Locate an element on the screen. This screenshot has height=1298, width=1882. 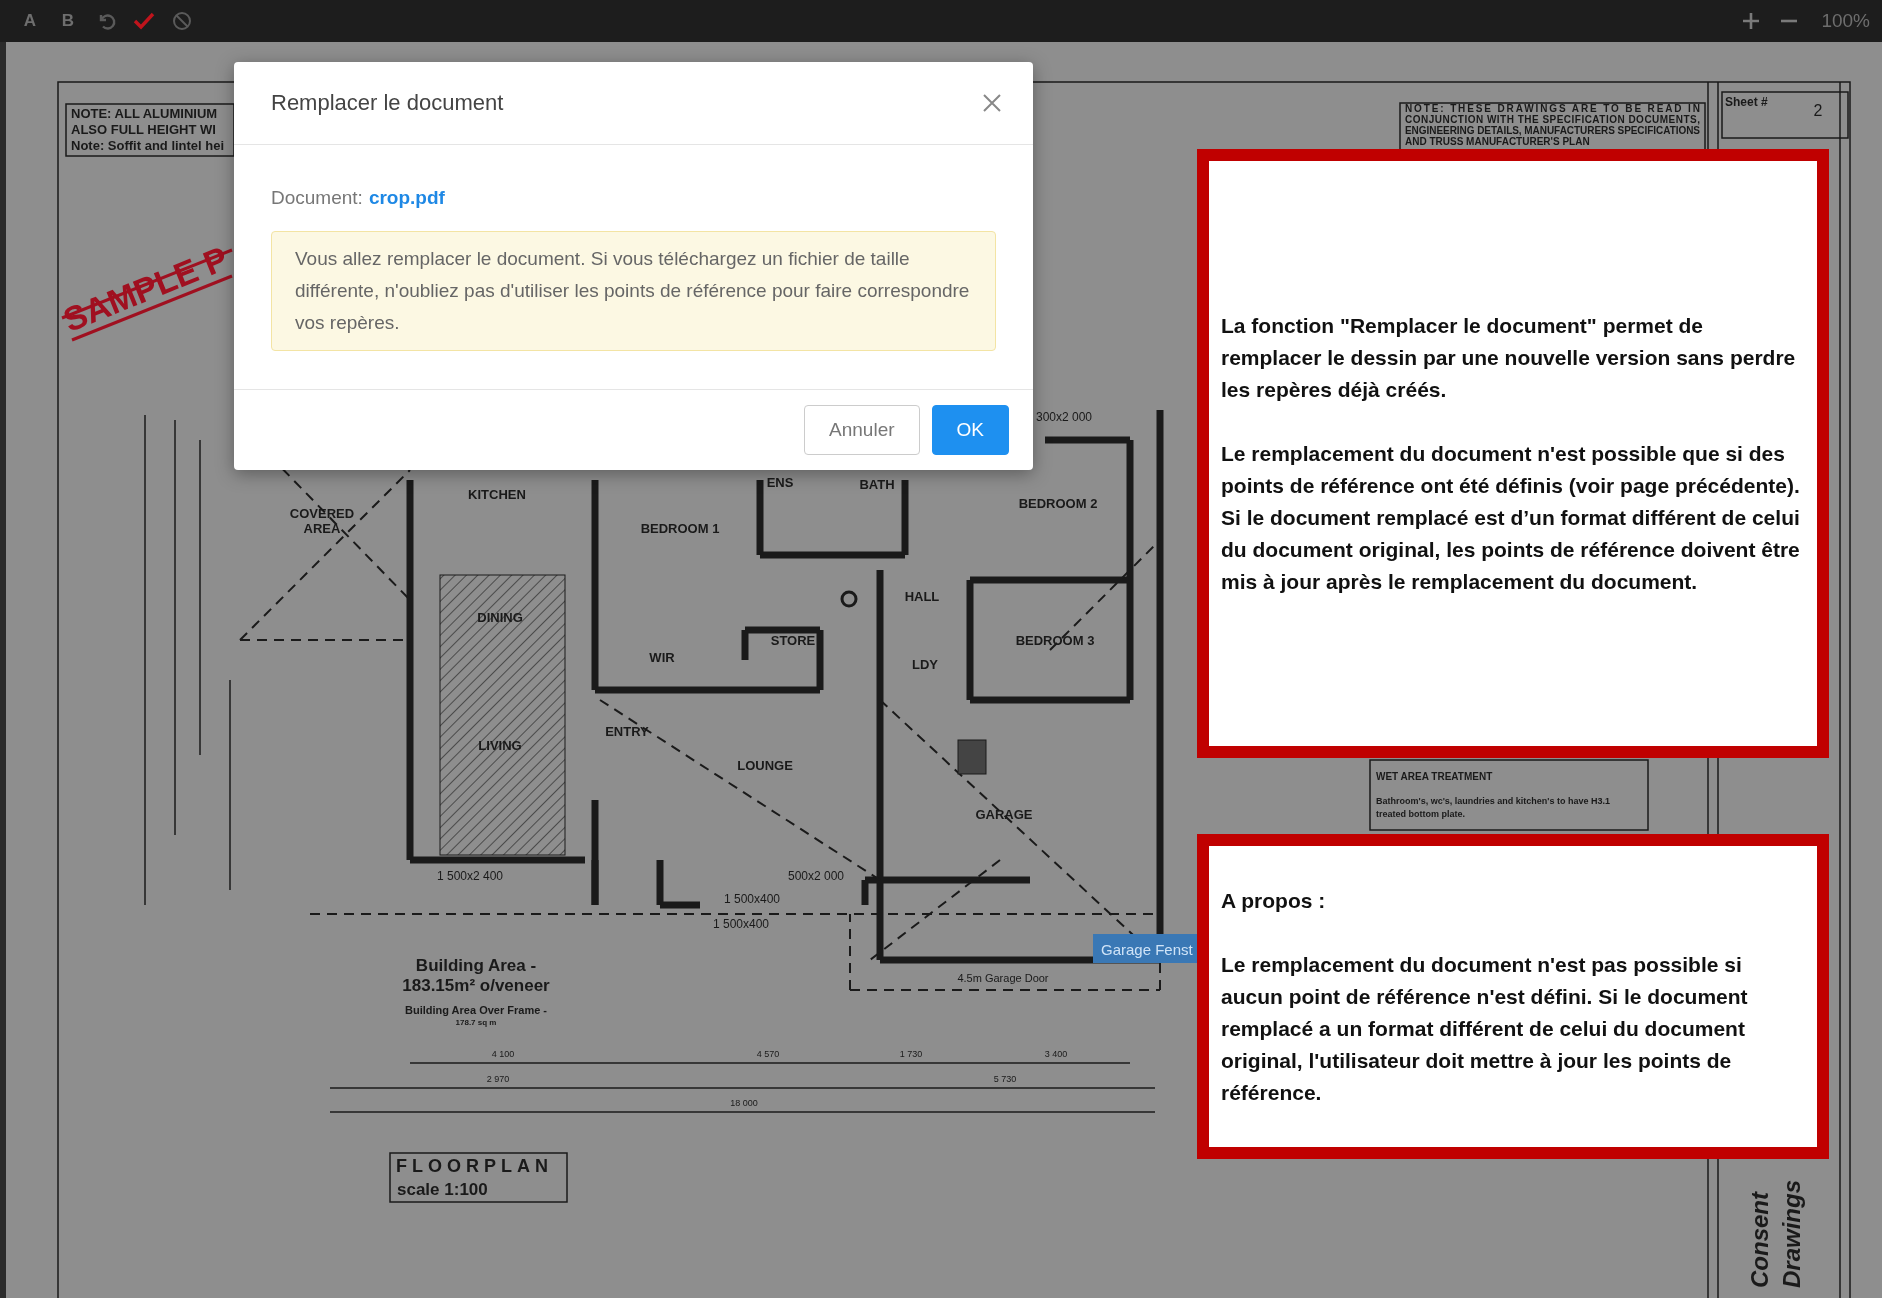
side-title: Drawings is located at coordinates (1791, 1233).